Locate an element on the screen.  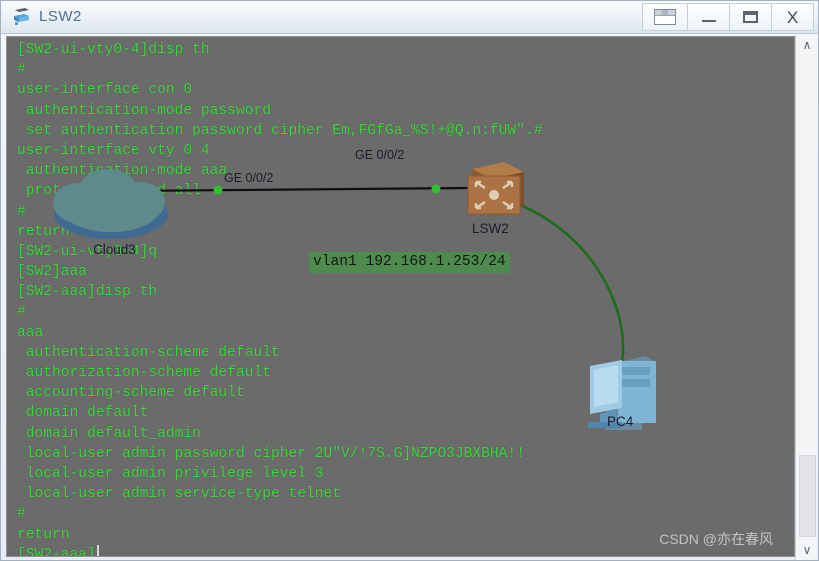
capture-button is located at coordinates (665, 17).